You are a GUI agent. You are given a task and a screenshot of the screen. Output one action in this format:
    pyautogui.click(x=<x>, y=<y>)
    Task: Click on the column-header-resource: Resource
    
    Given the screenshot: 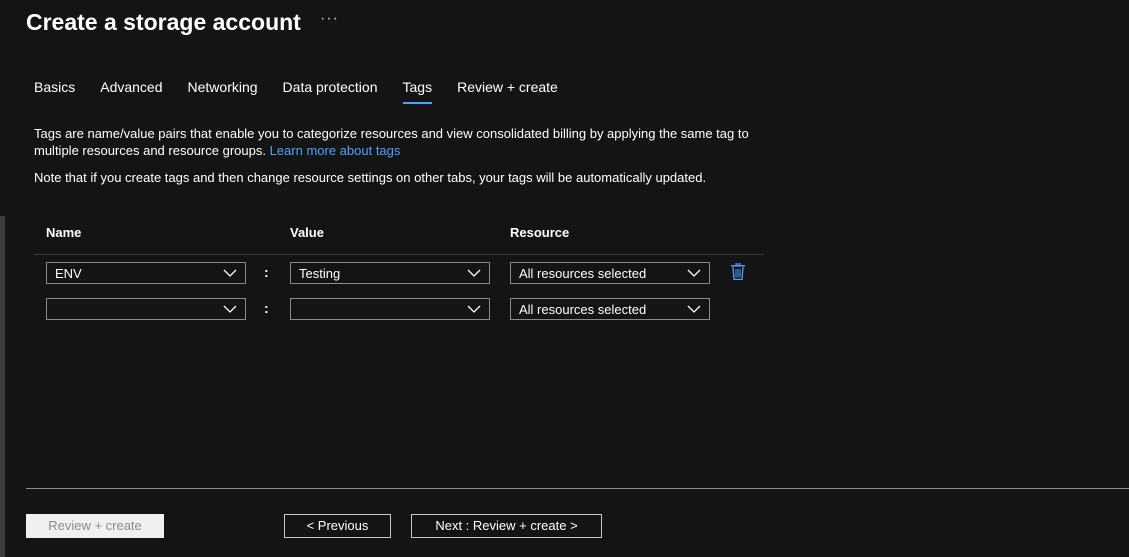 What is the action you would take?
    pyautogui.click(x=540, y=232)
    